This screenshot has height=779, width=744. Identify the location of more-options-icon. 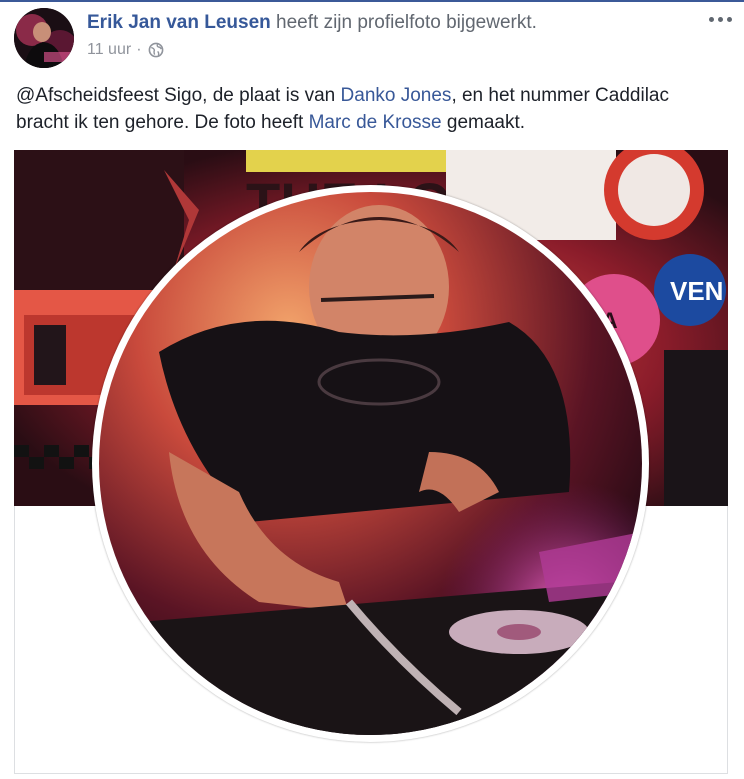
(720, 19).